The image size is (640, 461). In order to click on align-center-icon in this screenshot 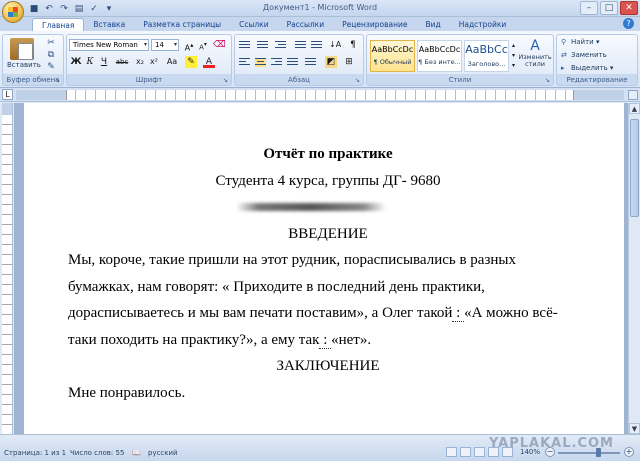, I will do `click(260, 62)`.